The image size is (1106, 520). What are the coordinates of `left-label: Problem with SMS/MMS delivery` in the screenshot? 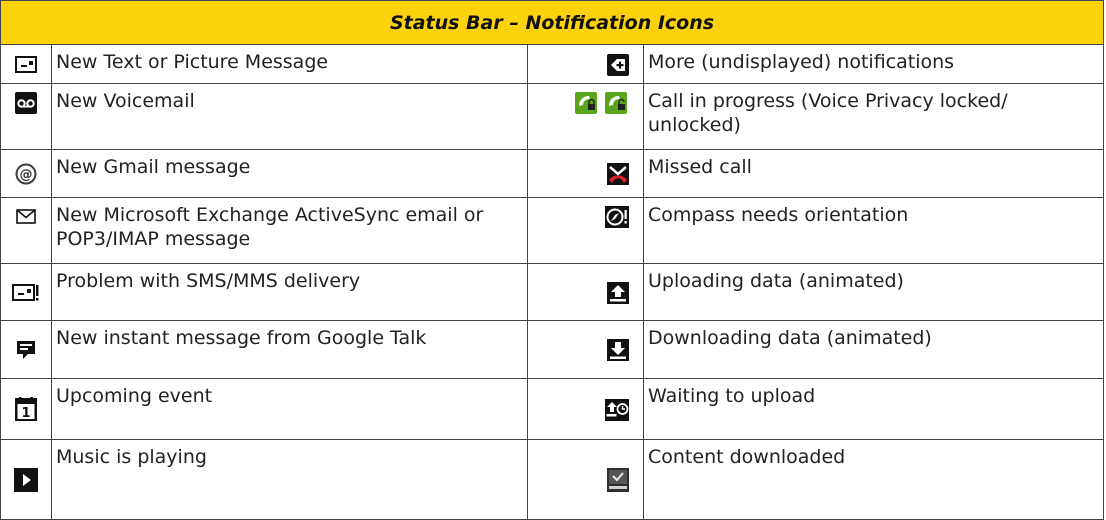 It's located at (289, 292).